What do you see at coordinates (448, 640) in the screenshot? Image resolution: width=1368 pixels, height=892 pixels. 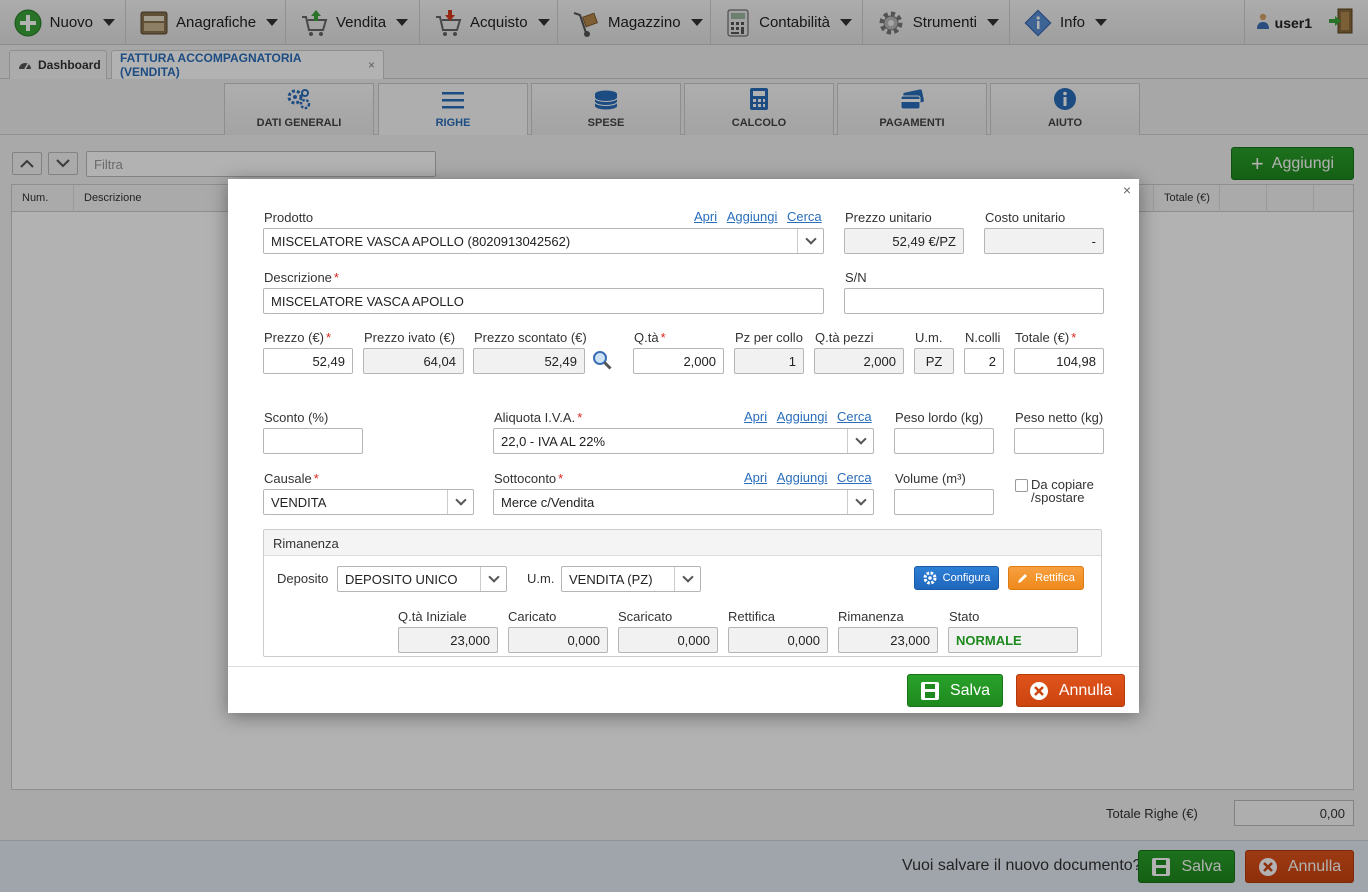 I see `qta-iniziale-field: 23,000` at bounding box center [448, 640].